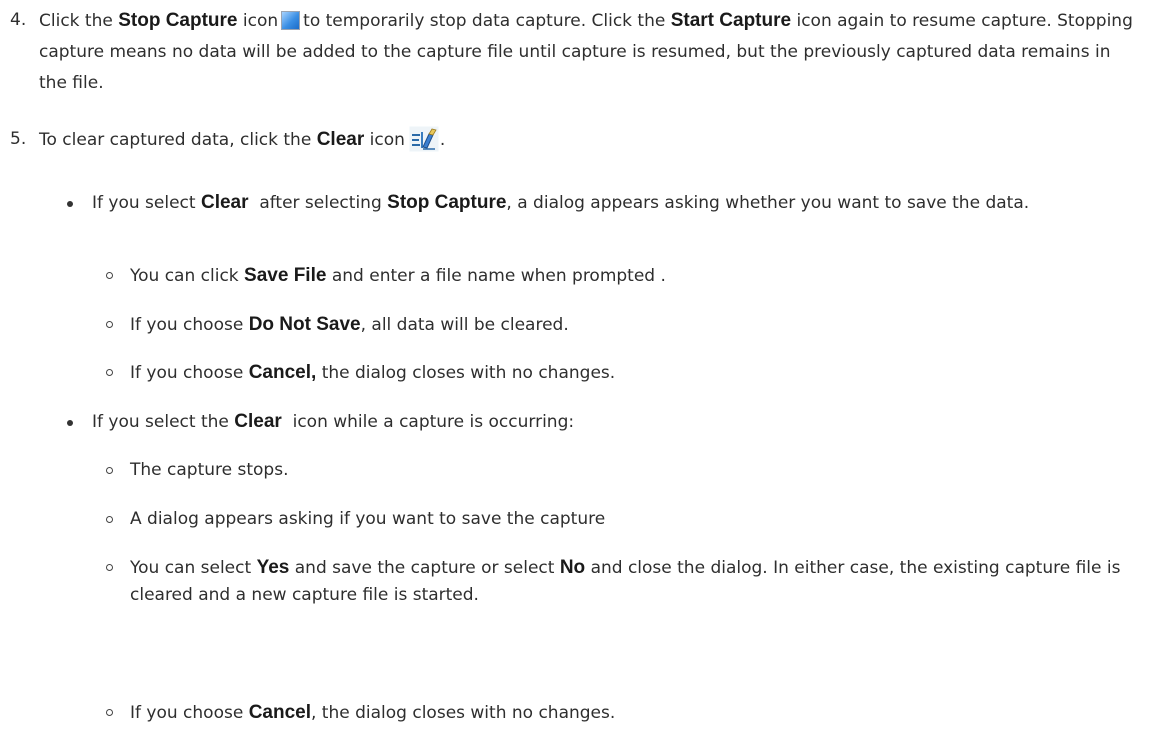 The image size is (1150, 735). I want to click on no-label: No, so click(572, 567).